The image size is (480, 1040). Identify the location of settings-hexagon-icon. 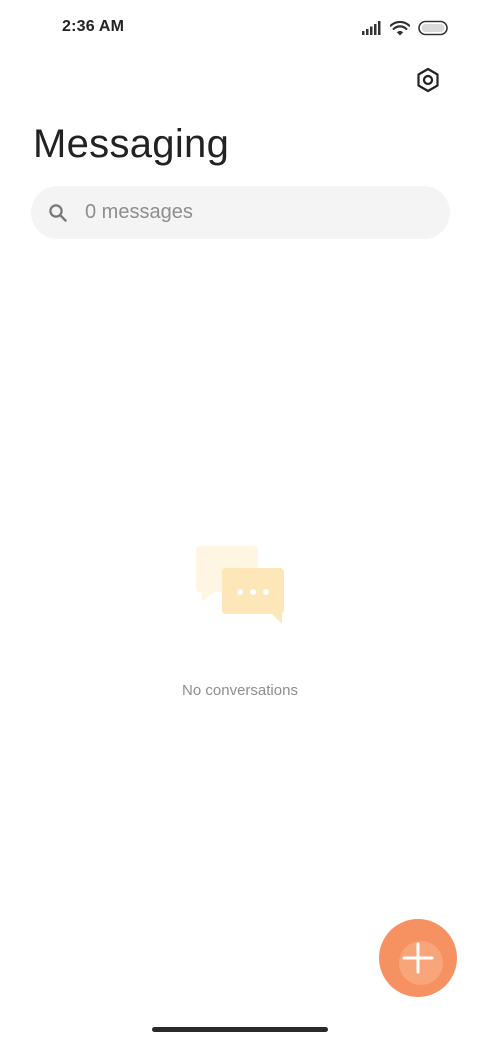
(428, 80).